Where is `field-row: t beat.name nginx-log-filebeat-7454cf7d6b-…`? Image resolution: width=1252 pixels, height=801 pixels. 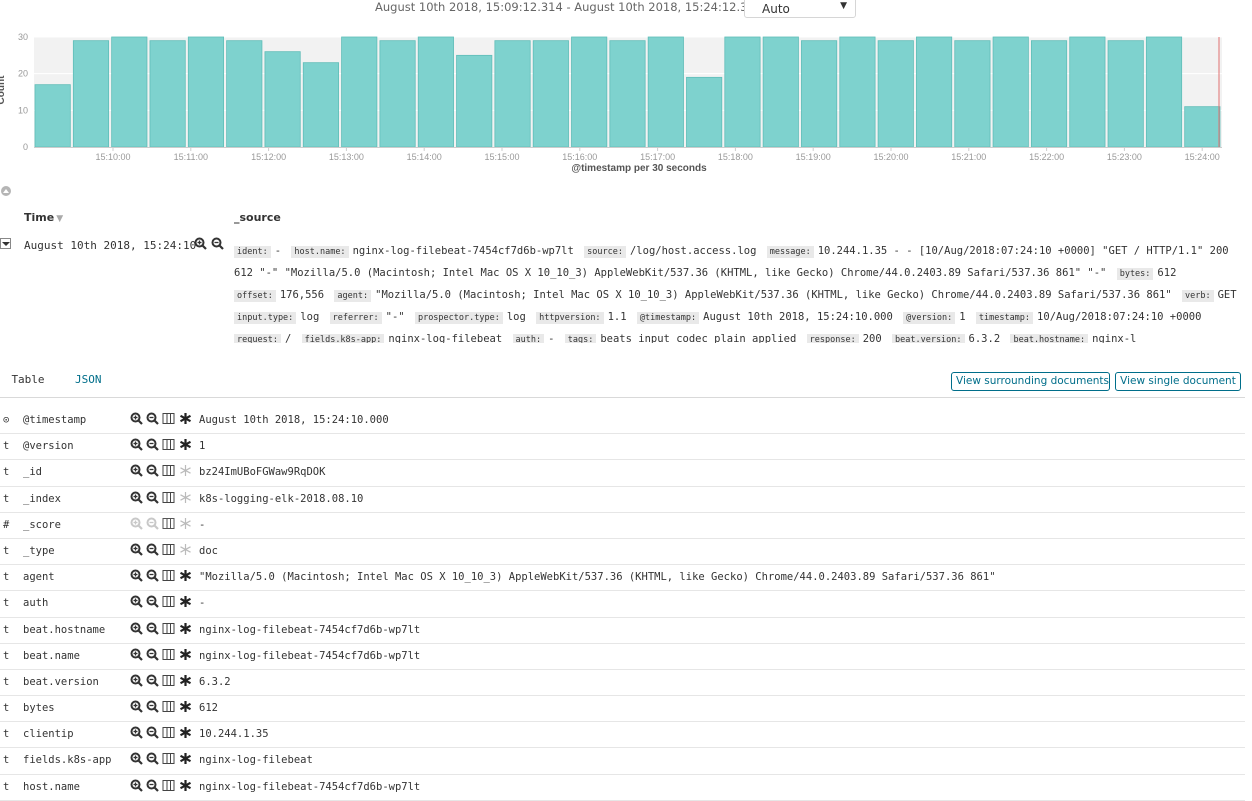 field-row: t beat.name nginx-log-filebeat-7454cf7d6b-… is located at coordinates (622, 657).